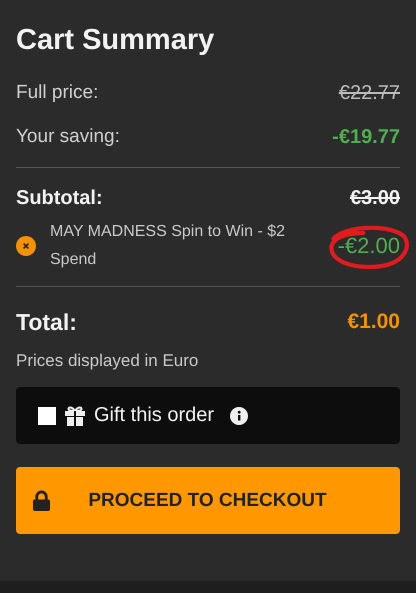 The width and height of the screenshot is (416, 593). I want to click on gift-label: Gift this order, so click(154, 415).